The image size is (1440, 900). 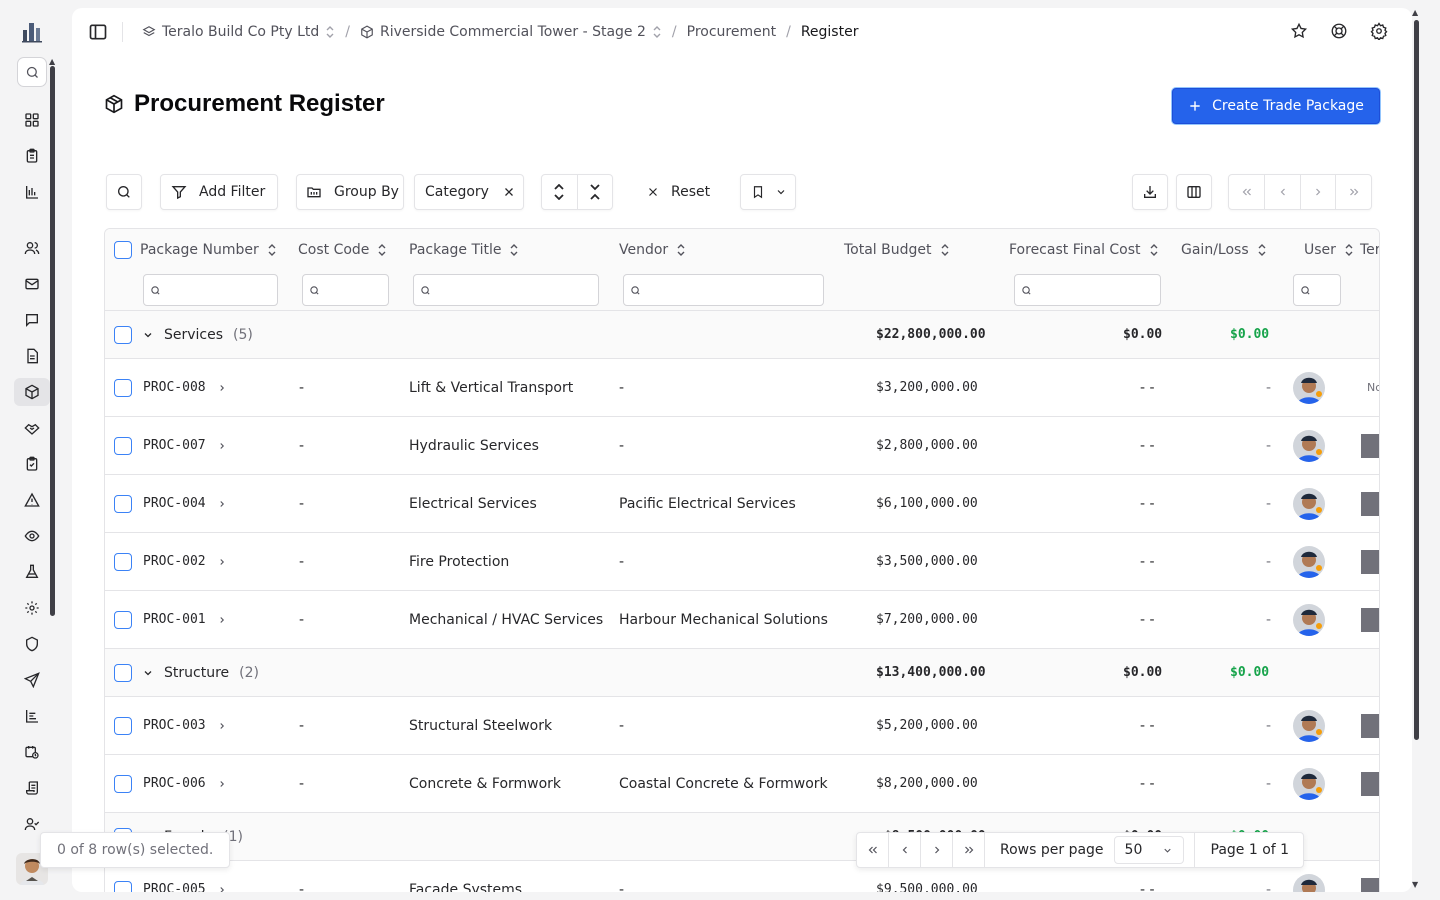 What do you see at coordinates (32, 680) in the screenshot?
I see `nav-transmittals` at bounding box center [32, 680].